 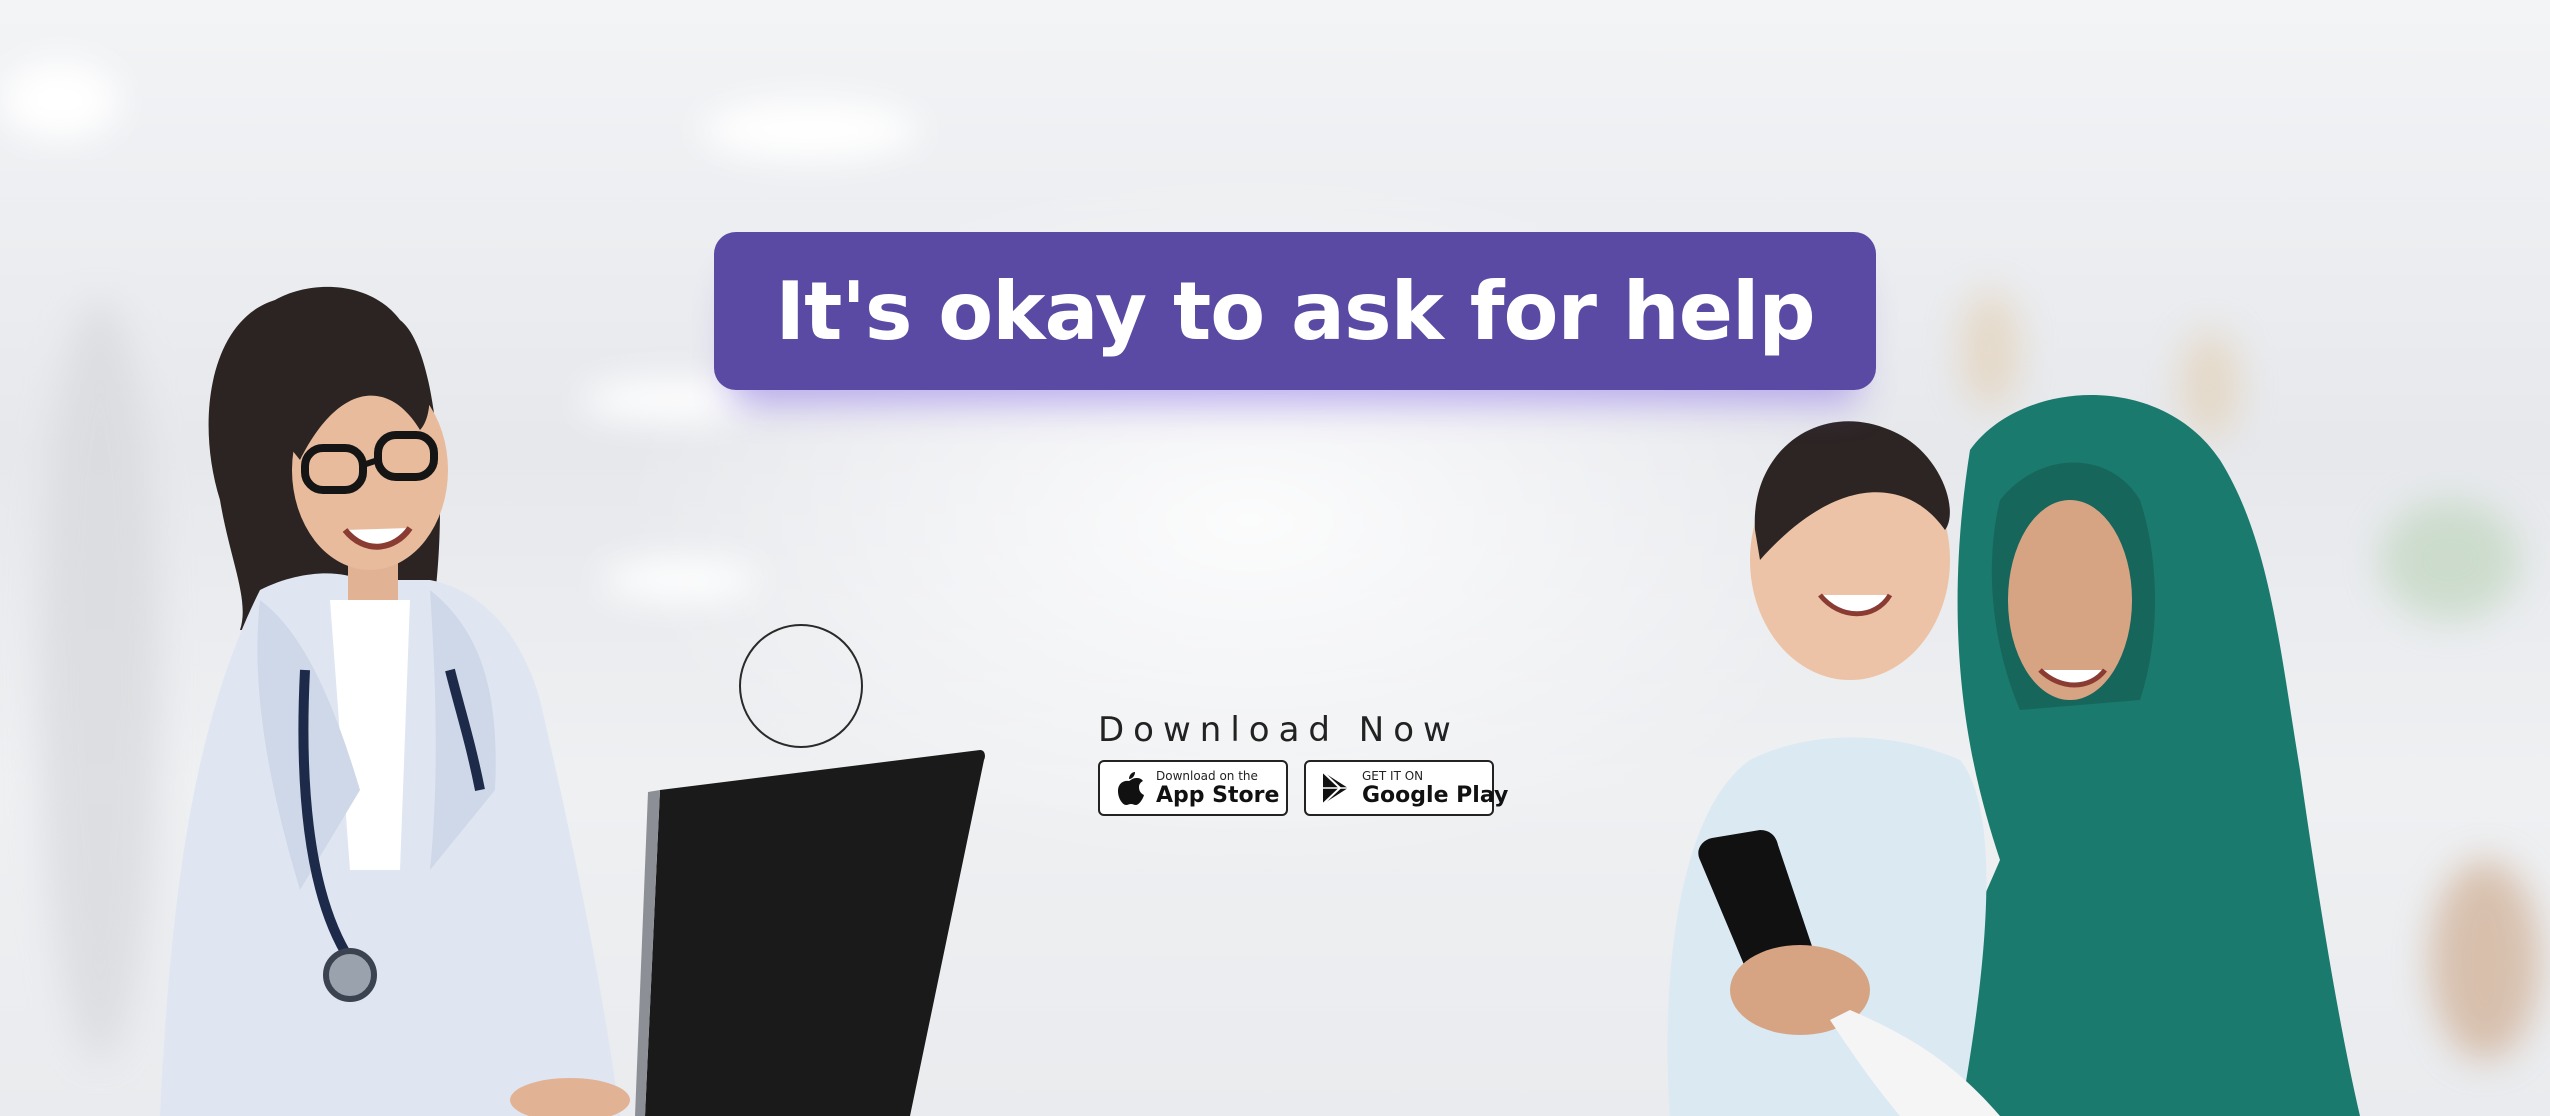 What do you see at coordinates (1131, 788) in the screenshot?
I see `apple-icon` at bounding box center [1131, 788].